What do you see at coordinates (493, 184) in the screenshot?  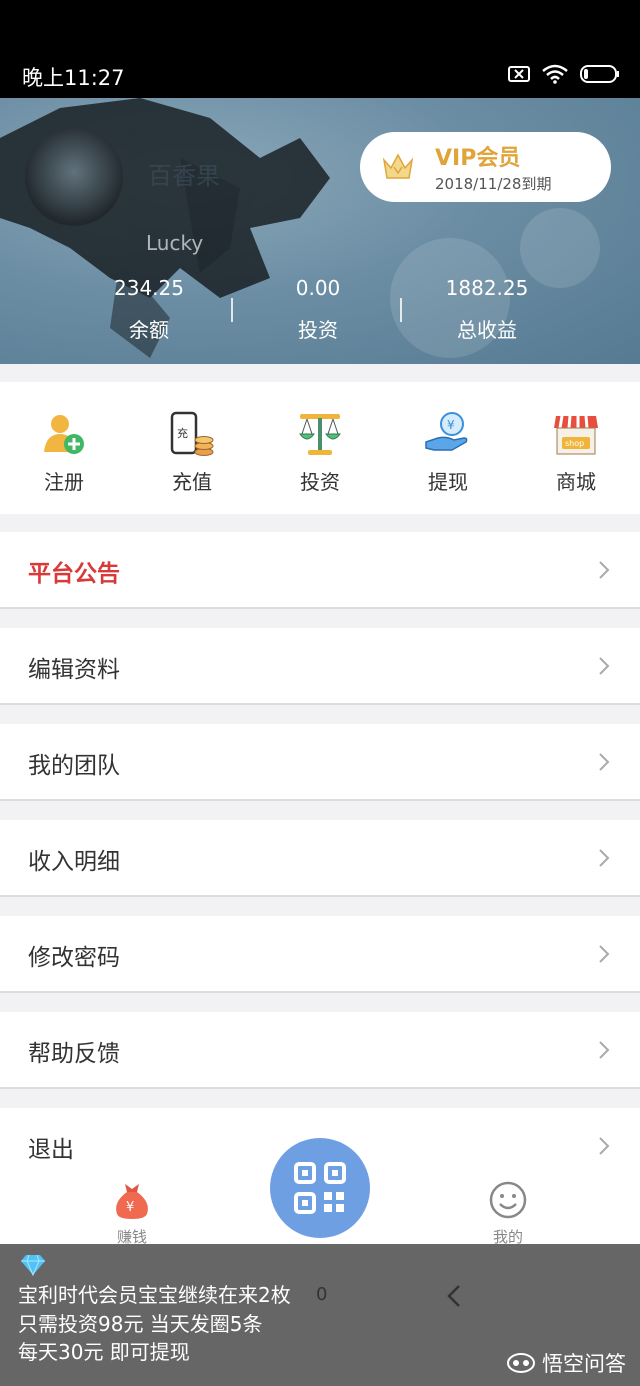 I see `vip-expire-date: 2018/11/28到期` at bounding box center [493, 184].